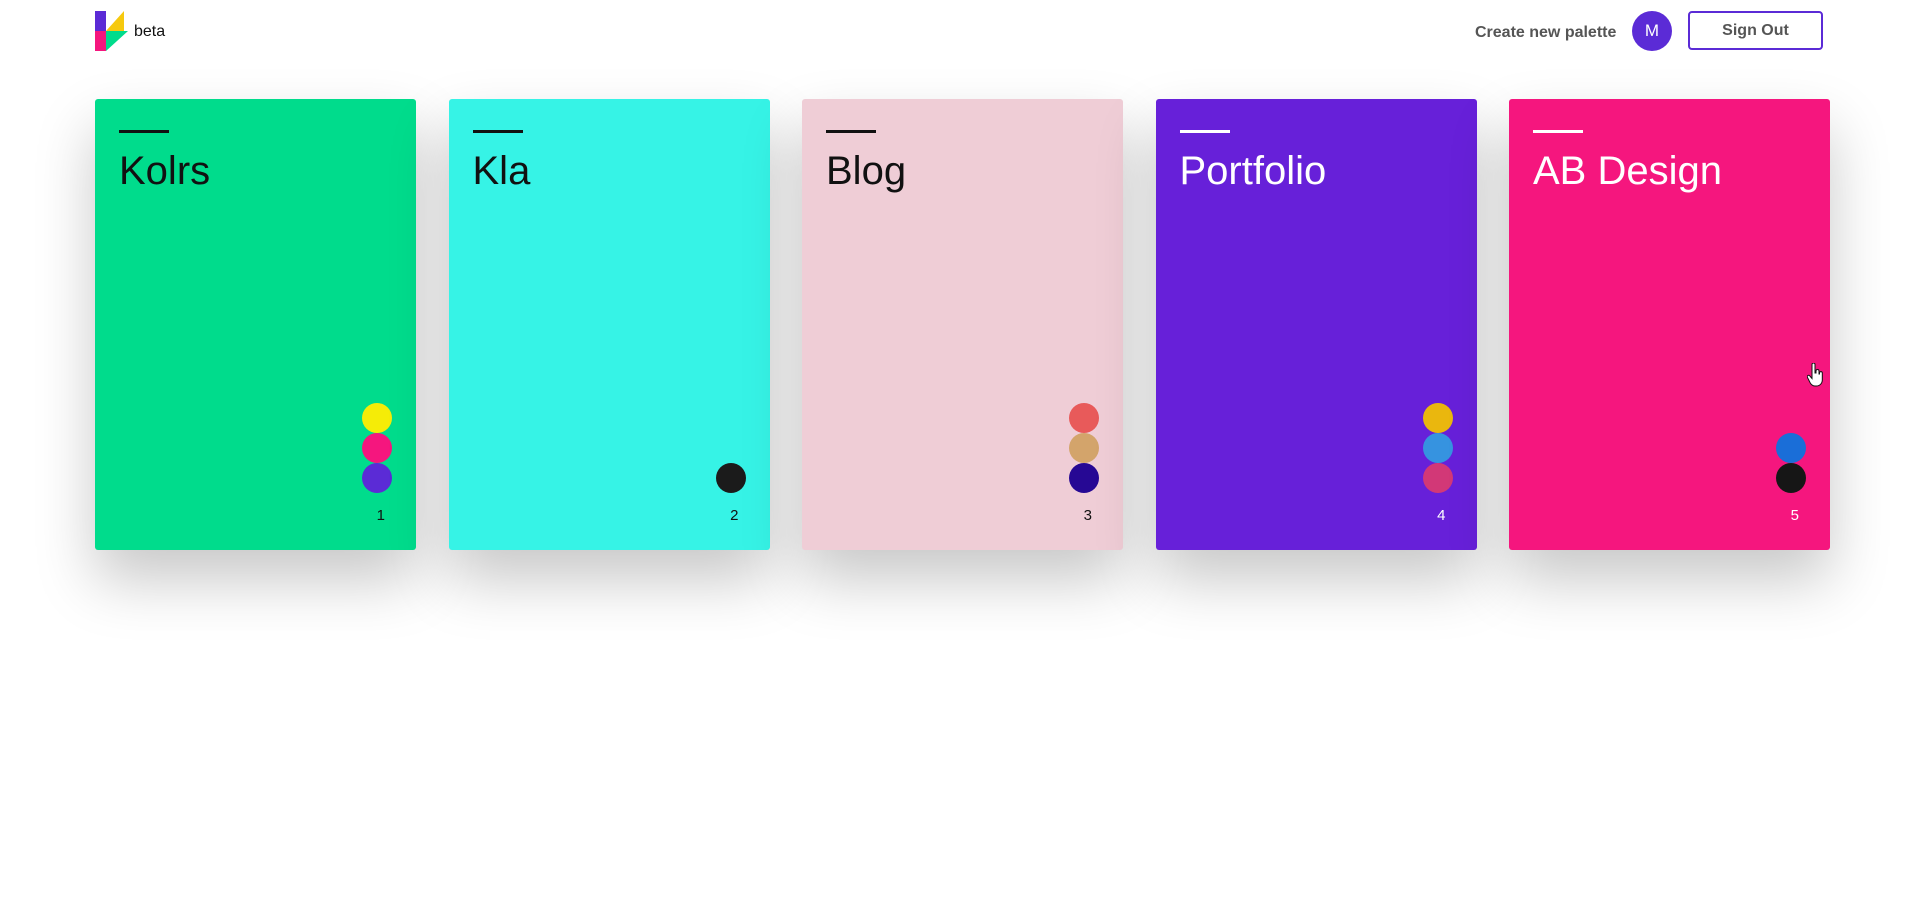 The width and height of the screenshot is (1919, 913). What do you see at coordinates (1794, 515) in the screenshot?
I see `palette-number: 5` at bounding box center [1794, 515].